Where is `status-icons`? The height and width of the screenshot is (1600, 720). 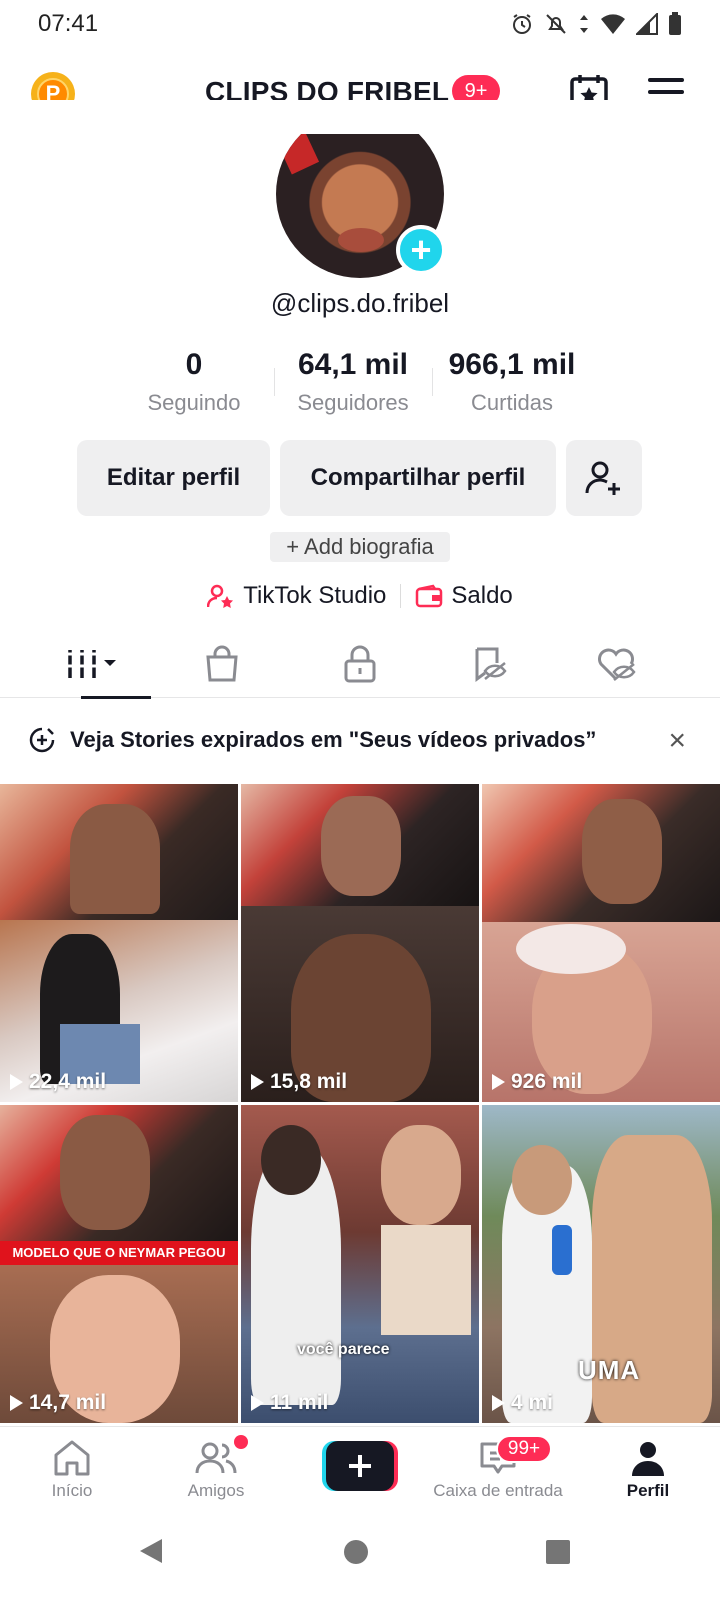
status-icons is located at coordinates (596, 24).